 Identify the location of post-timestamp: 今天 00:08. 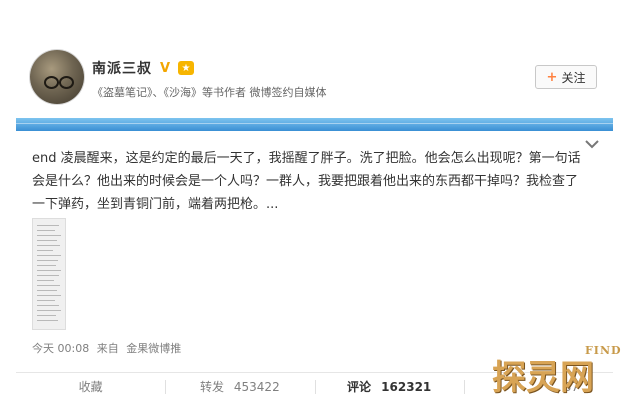
(60, 348).